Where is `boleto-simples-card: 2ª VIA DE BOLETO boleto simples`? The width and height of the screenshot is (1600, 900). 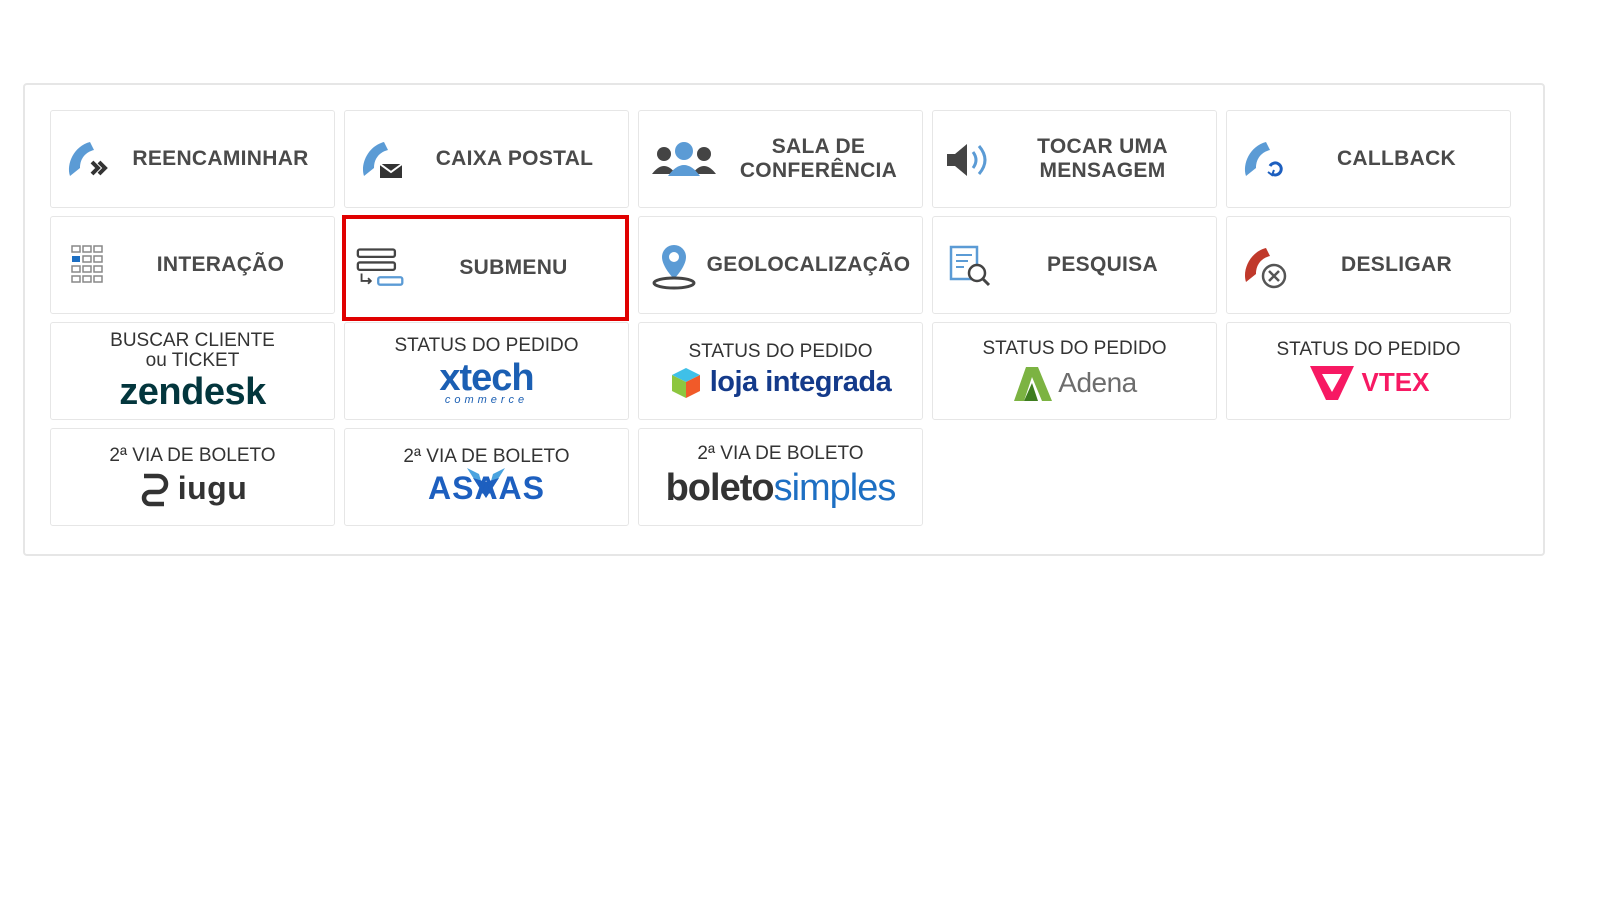
boleto-simples-card: 2ª VIA DE BOLETO boleto simples is located at coordinates (780, 477).